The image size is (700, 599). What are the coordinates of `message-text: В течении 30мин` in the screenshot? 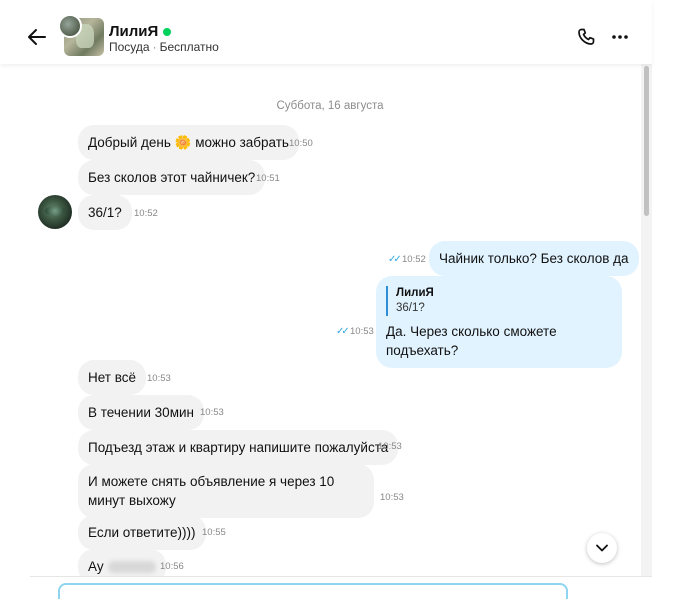 It's located at (141, 412).